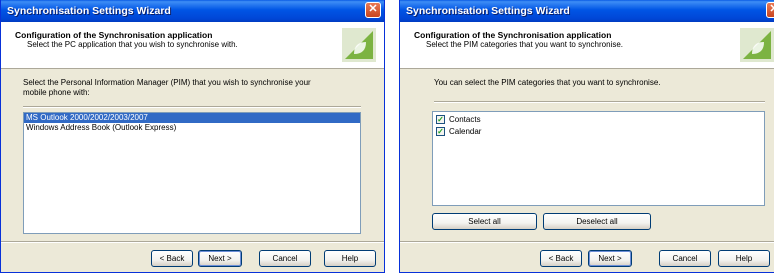 The image size is (774, 273). Describe the element at coordinates (192, 118) in the screenshot. I see `list-item-ms-outlook: MS Outlook 2000/2002/2003/2007` at that location.